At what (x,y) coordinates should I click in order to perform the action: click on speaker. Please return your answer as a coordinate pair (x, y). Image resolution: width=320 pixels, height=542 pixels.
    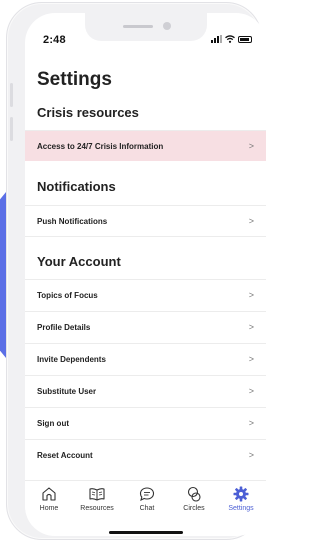
    Looking at the image, I should click on (138, 26).